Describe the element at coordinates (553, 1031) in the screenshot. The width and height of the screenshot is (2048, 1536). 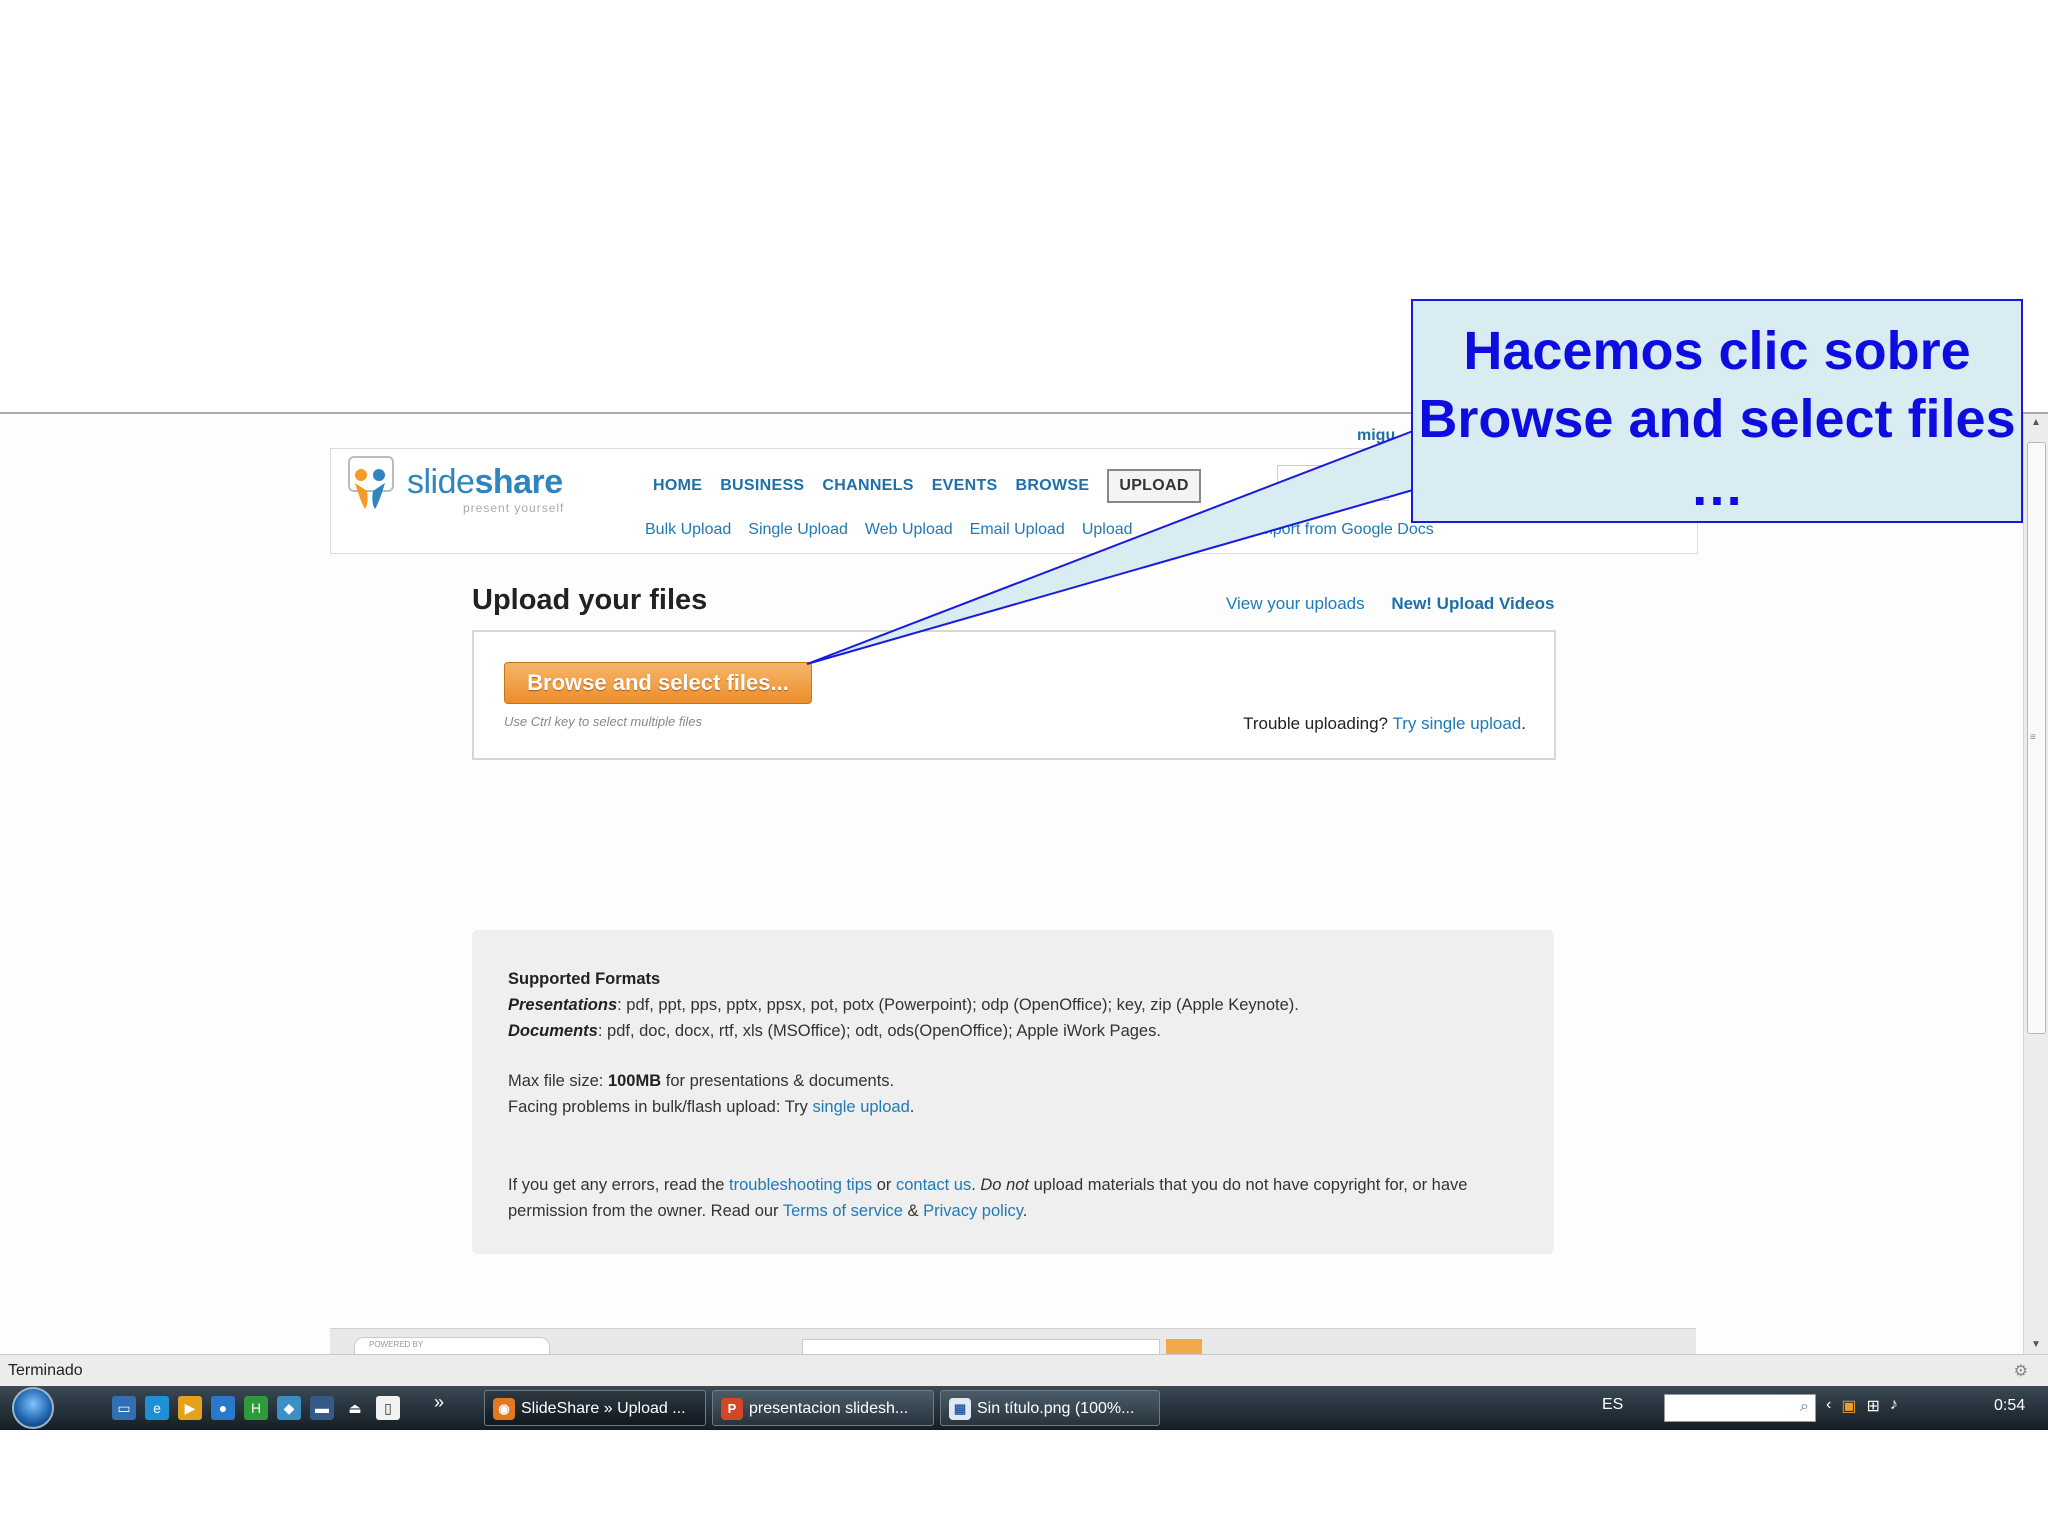
I see `documents-label: Documents` at that location.